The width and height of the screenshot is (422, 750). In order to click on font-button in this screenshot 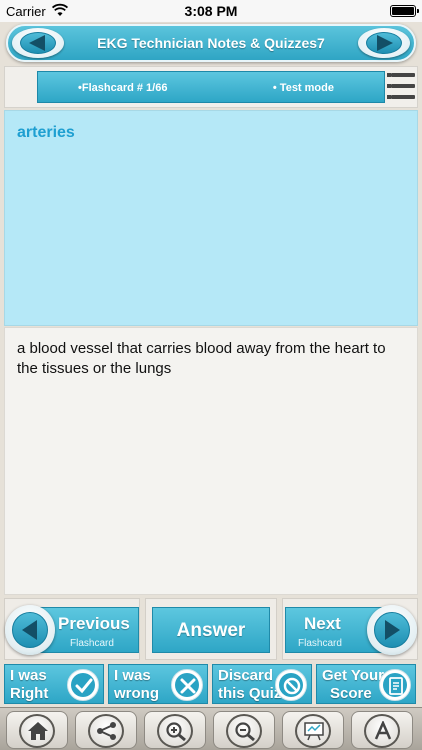, I will do `click(382, 730)`.